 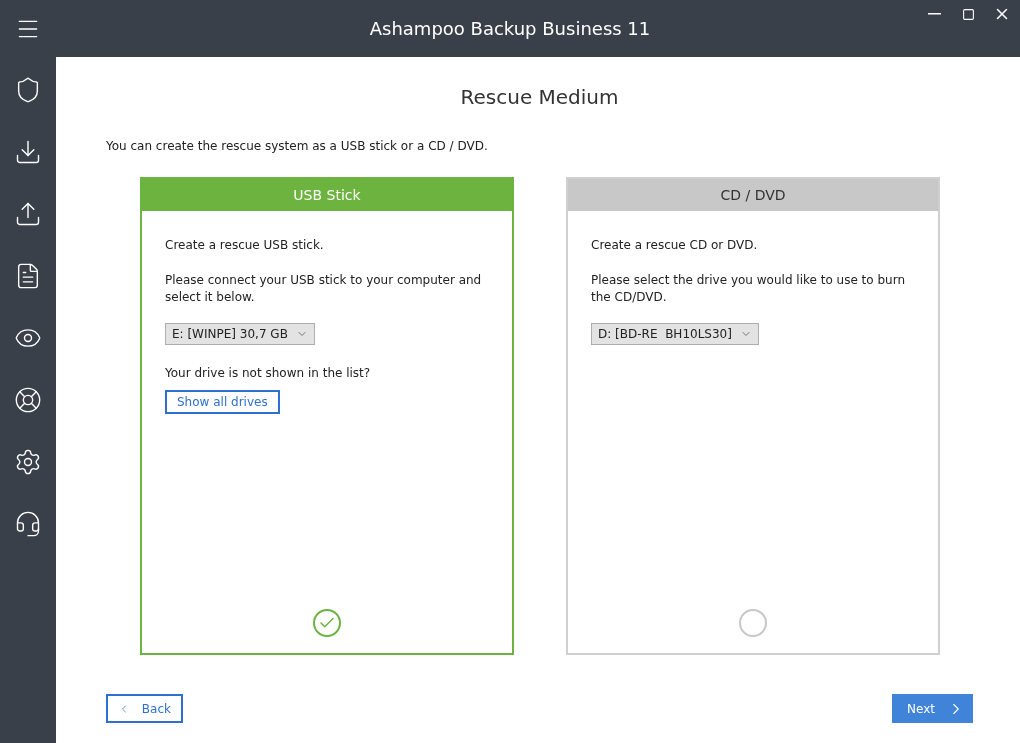 I want to click on intro-text: You can create the rescue system as a USB stick or a CD / DVD., so click(x=297, y=146).